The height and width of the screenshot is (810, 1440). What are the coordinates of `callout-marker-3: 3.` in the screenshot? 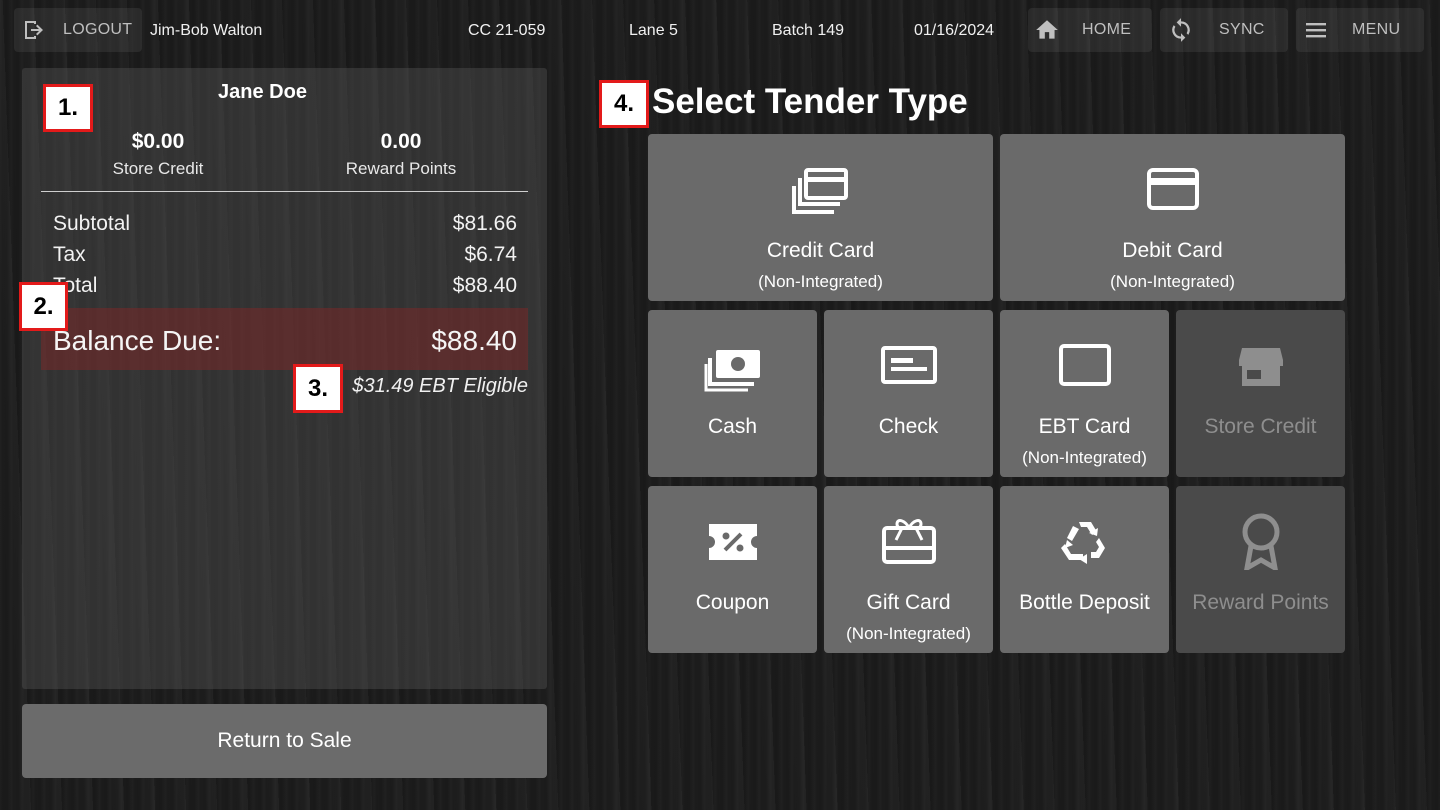 It's located at (318, 388).